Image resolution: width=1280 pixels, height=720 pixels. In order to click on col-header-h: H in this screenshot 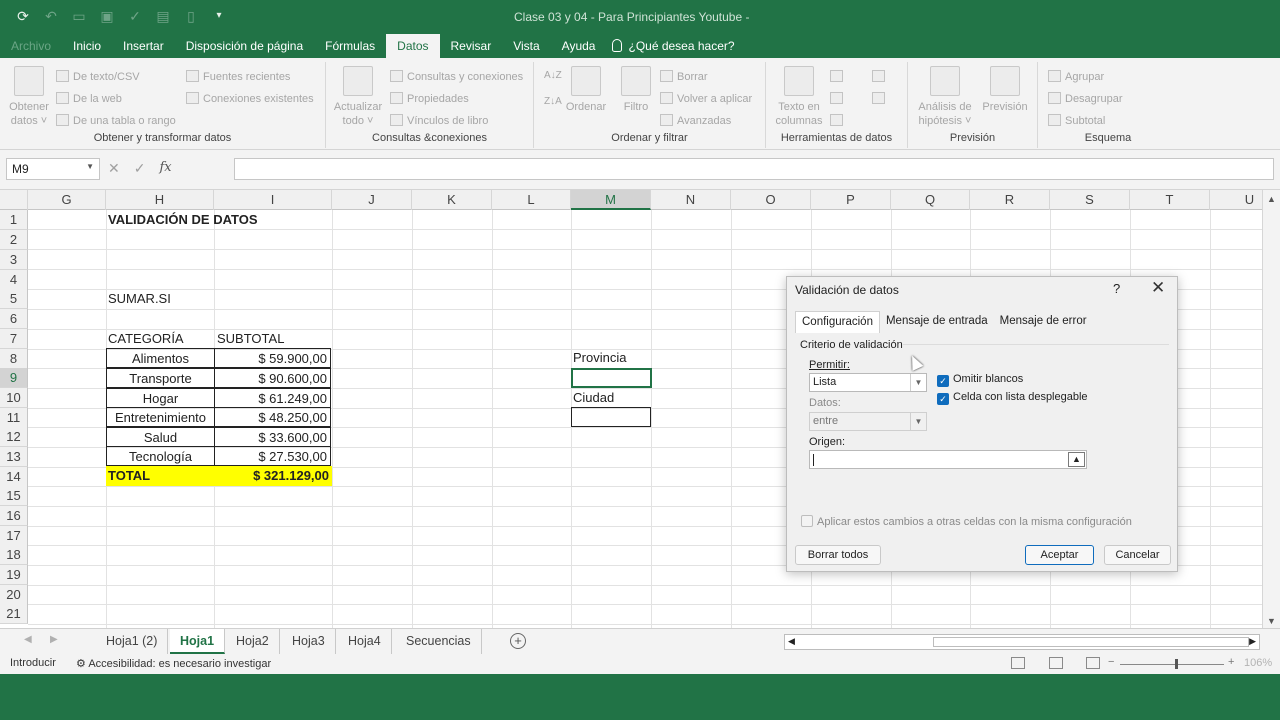, I will do `click(160, 200)`.